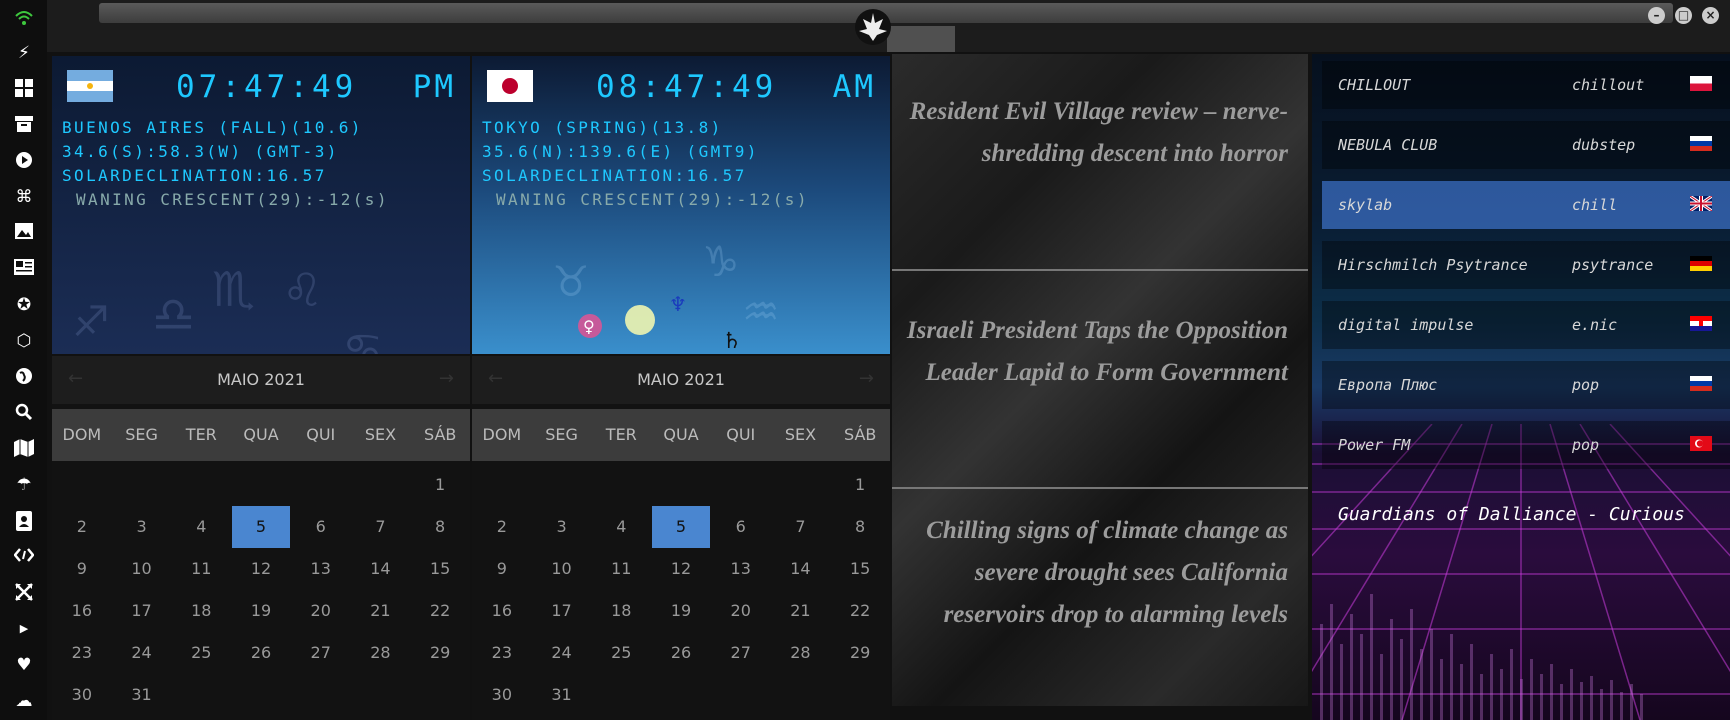 Image resolution: width=1730 pixels, height=720 pixels. Describe the element at coordinates (1683, 15) in the screenshot. I see `maximize-button: □` at that location.